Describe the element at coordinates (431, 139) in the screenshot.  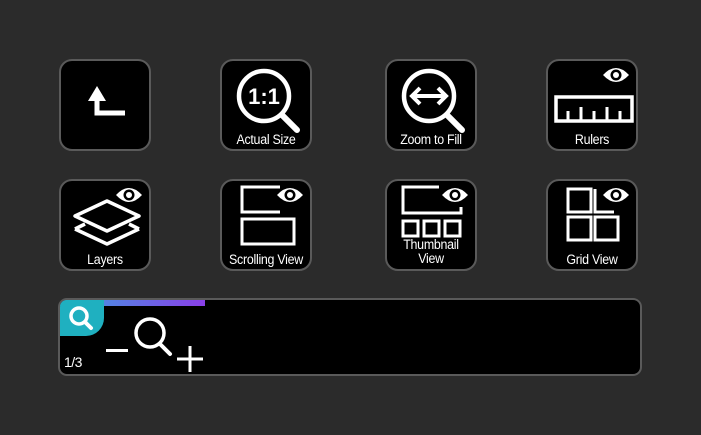
I see `zoom-to-fill-label: Zoom to Fill` at that location.